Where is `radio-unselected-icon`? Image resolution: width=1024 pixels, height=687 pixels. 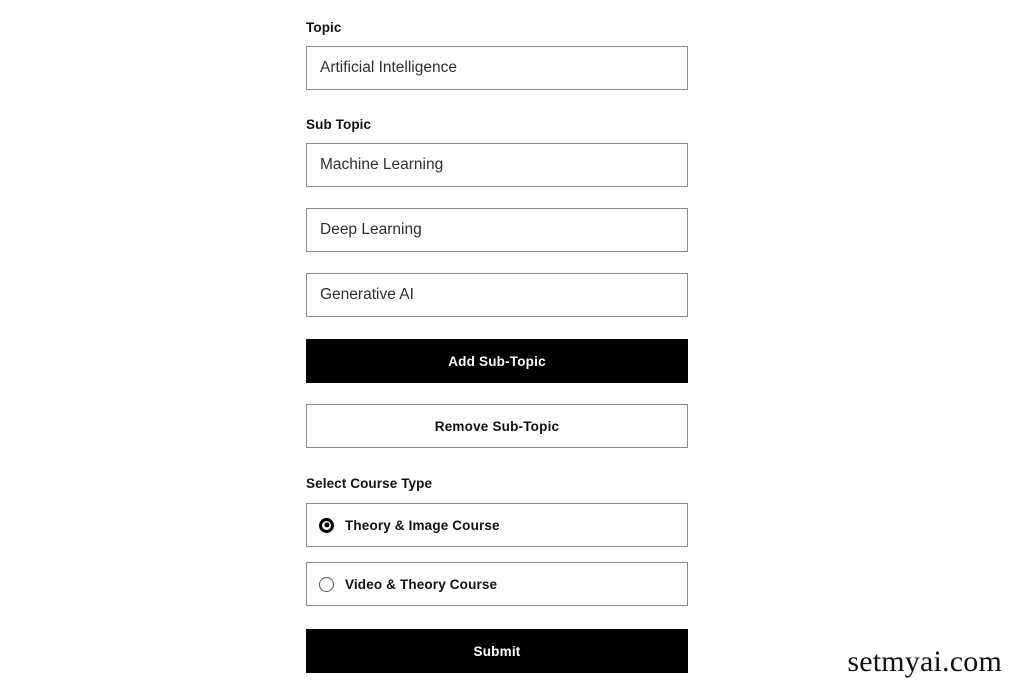
radio-unselected-icon is located at coordinates (326, 584).